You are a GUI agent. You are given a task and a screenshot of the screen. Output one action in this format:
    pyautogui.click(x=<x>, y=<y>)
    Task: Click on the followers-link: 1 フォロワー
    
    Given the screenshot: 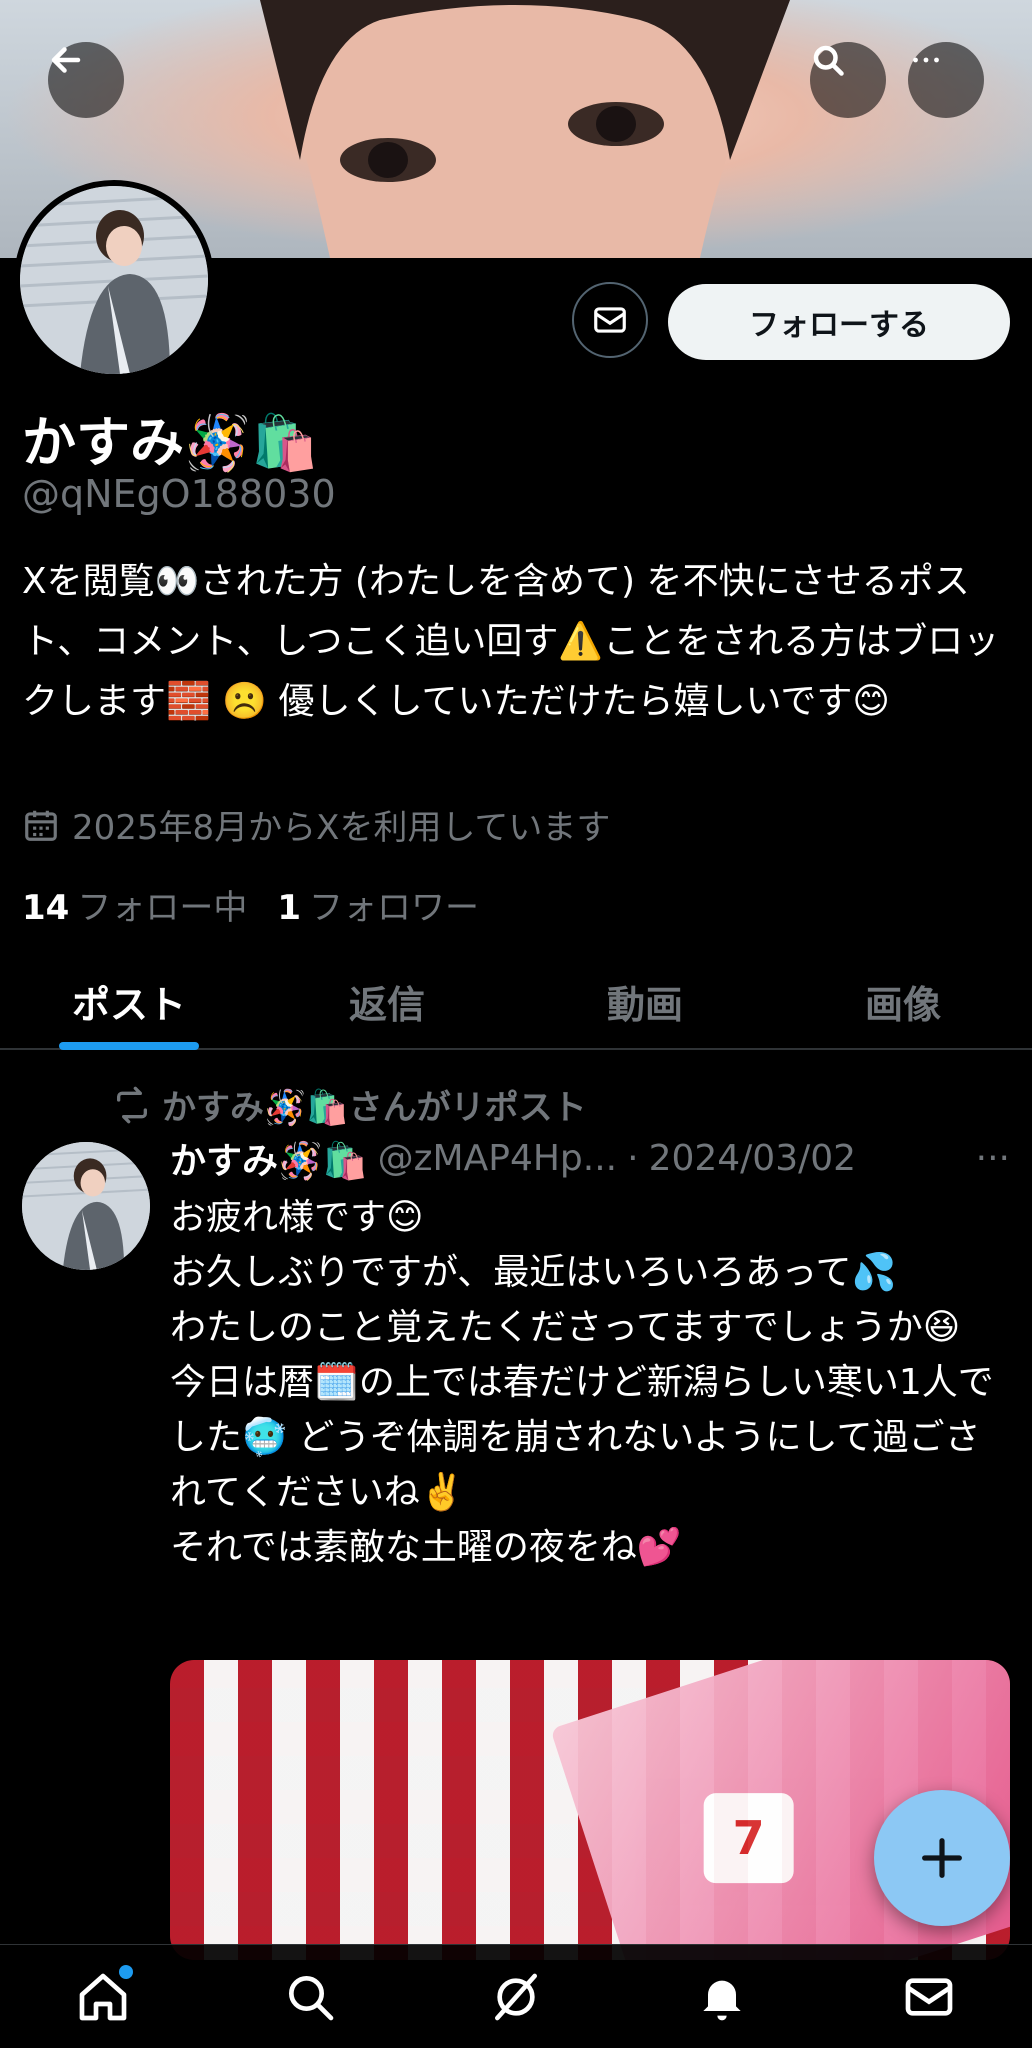 What is the action you would take?
    pyautogui.click(x=378, y=904)
    